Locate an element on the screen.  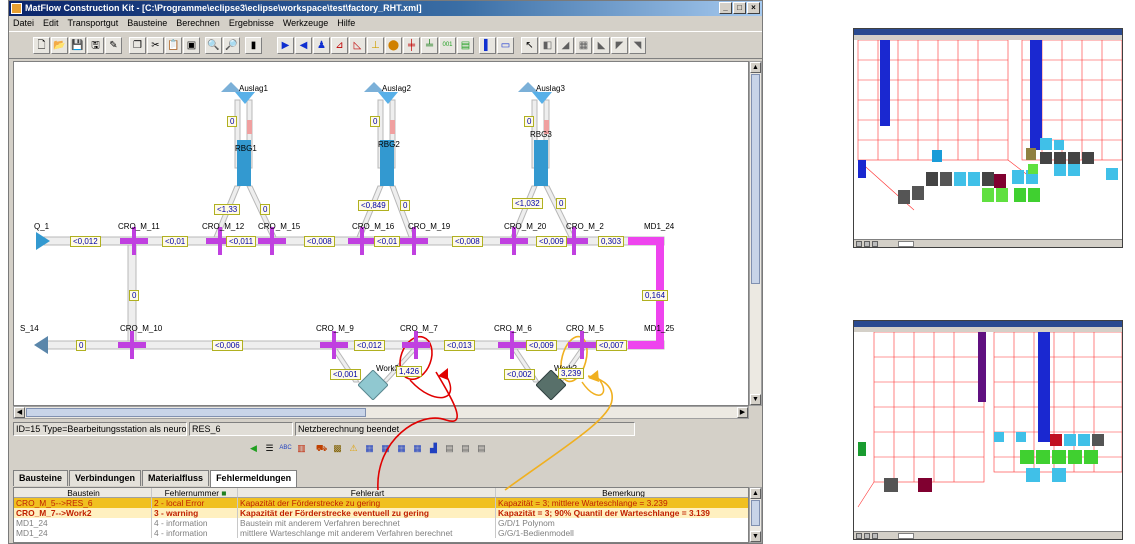
3d-view-top-statusbar is located at coordinates (988, 243).